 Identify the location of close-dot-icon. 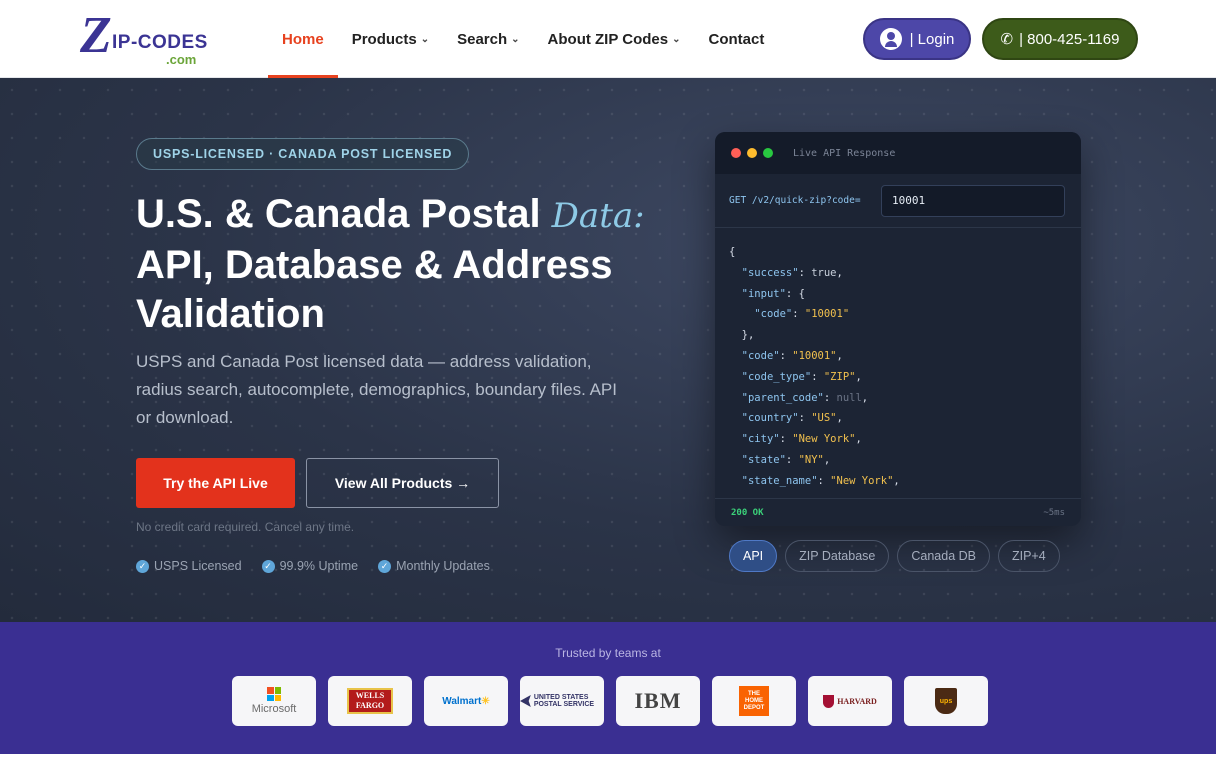
(736, 153).